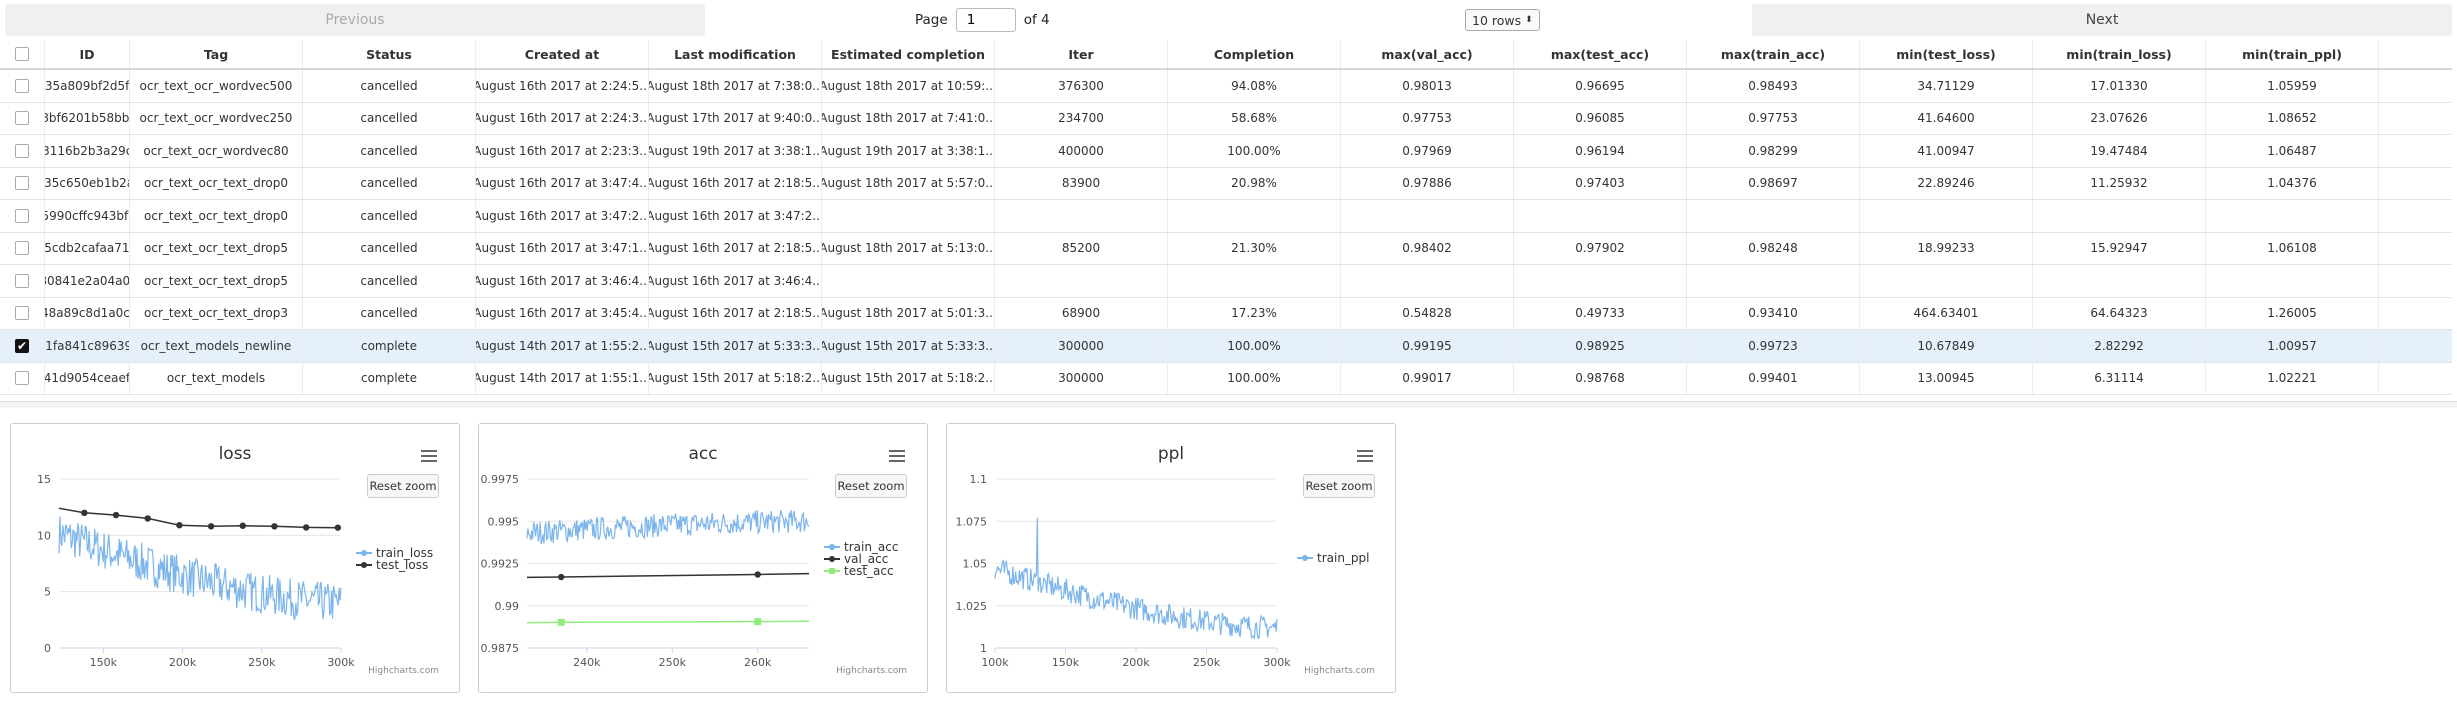  What do you see at coordinates (87, 151) in the screenshot?
I see `table-cell: 92b33116b2b3a29cea65` at bounding box center [87, 151].